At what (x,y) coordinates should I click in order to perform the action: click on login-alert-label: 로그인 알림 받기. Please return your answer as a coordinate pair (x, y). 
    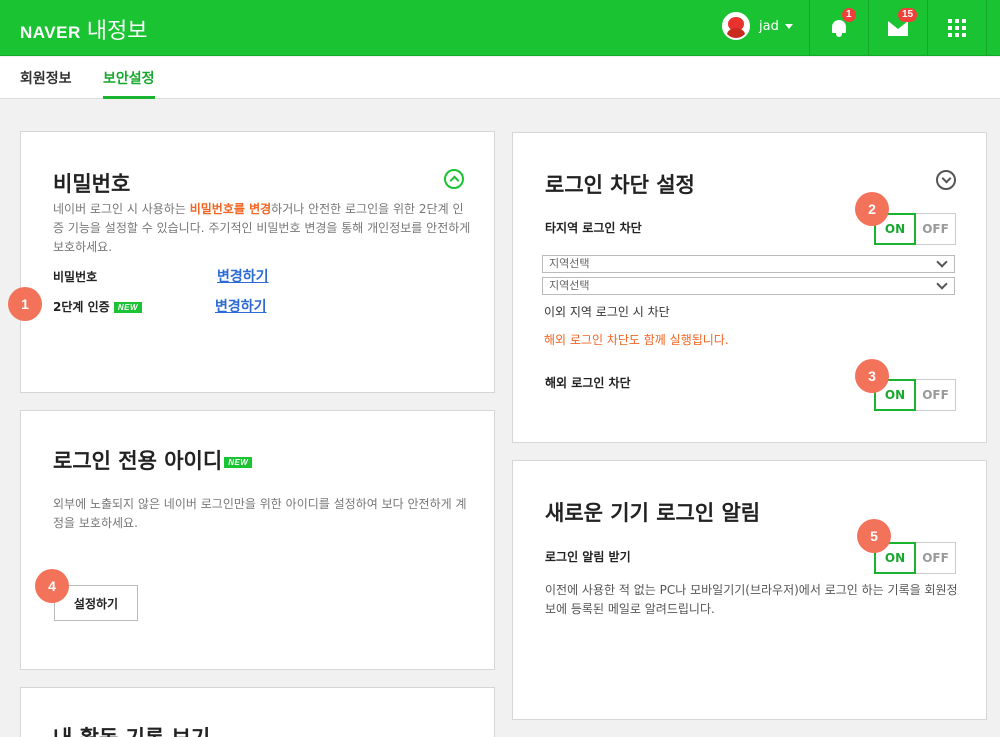
    Looking at the image, I should click on (588, 557).